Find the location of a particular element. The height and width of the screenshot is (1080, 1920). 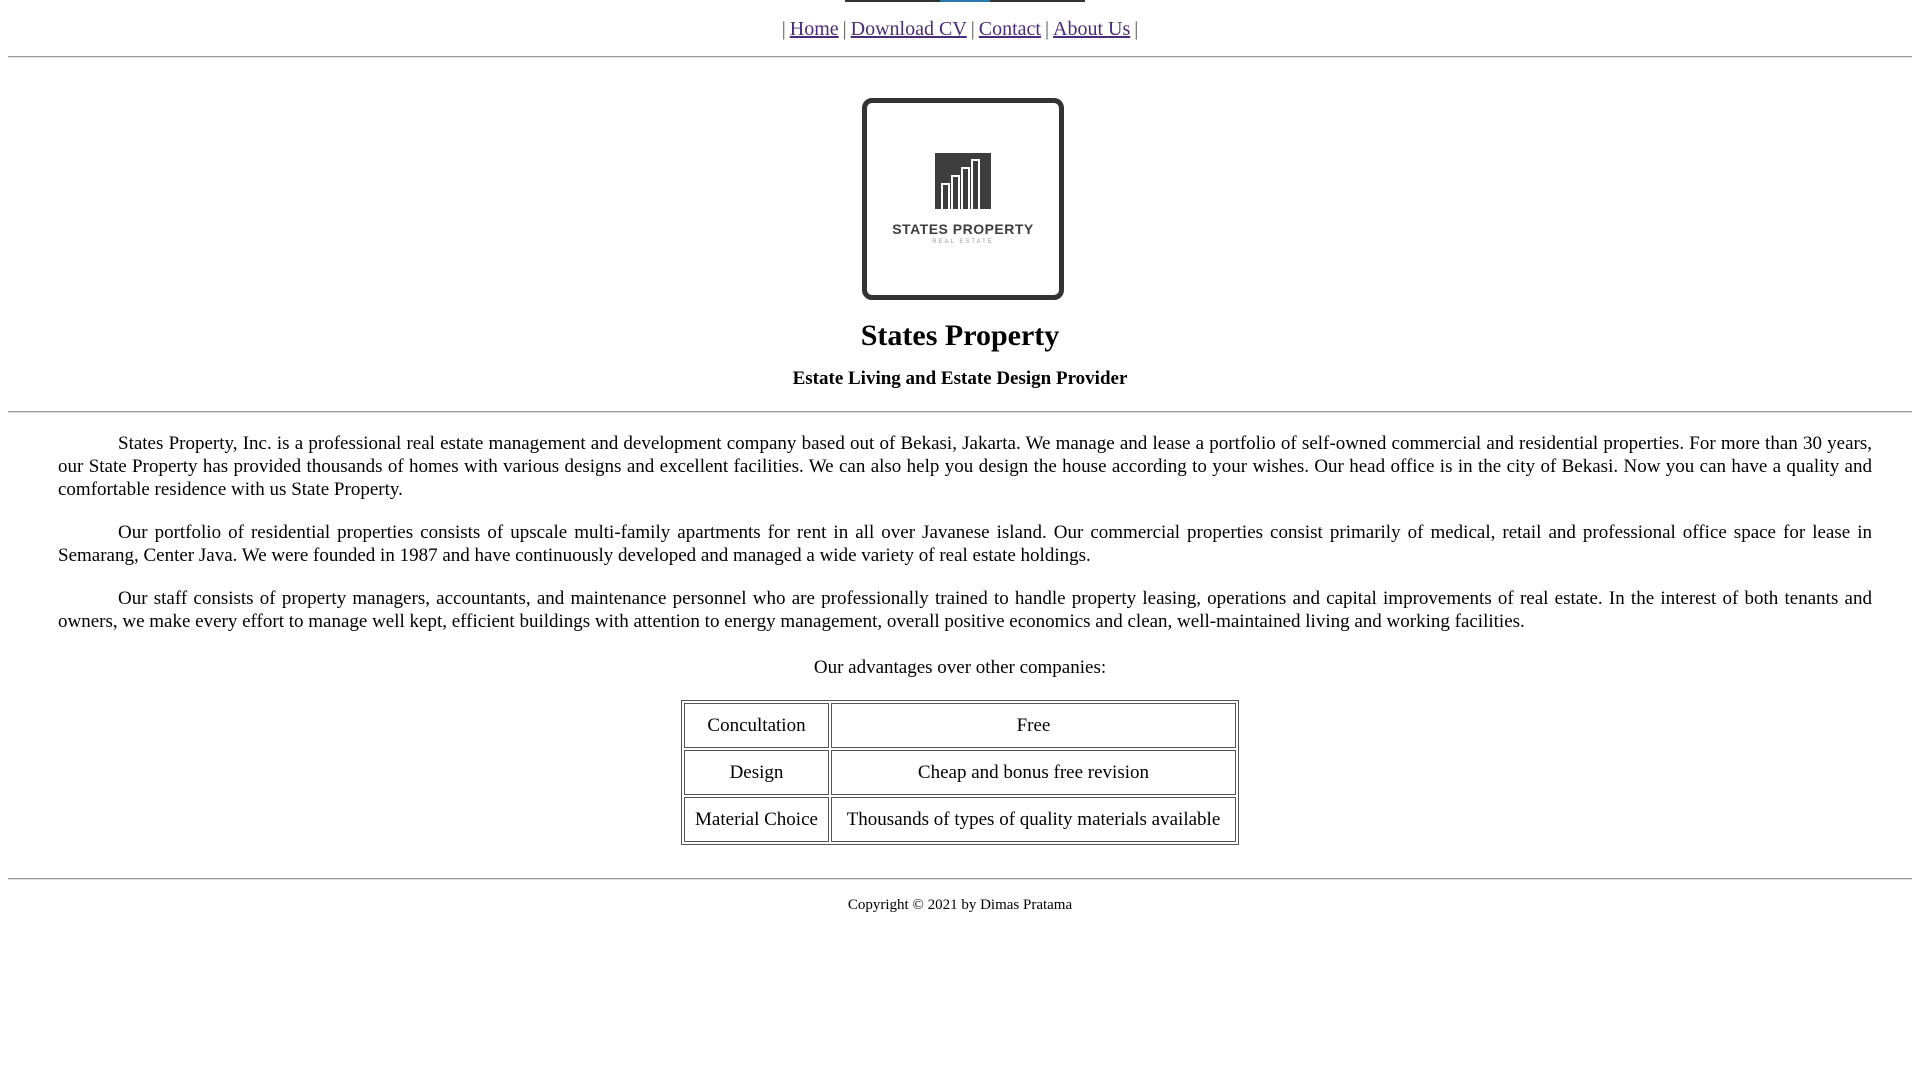

page-title: States Property is located at coordinates (960, 335).